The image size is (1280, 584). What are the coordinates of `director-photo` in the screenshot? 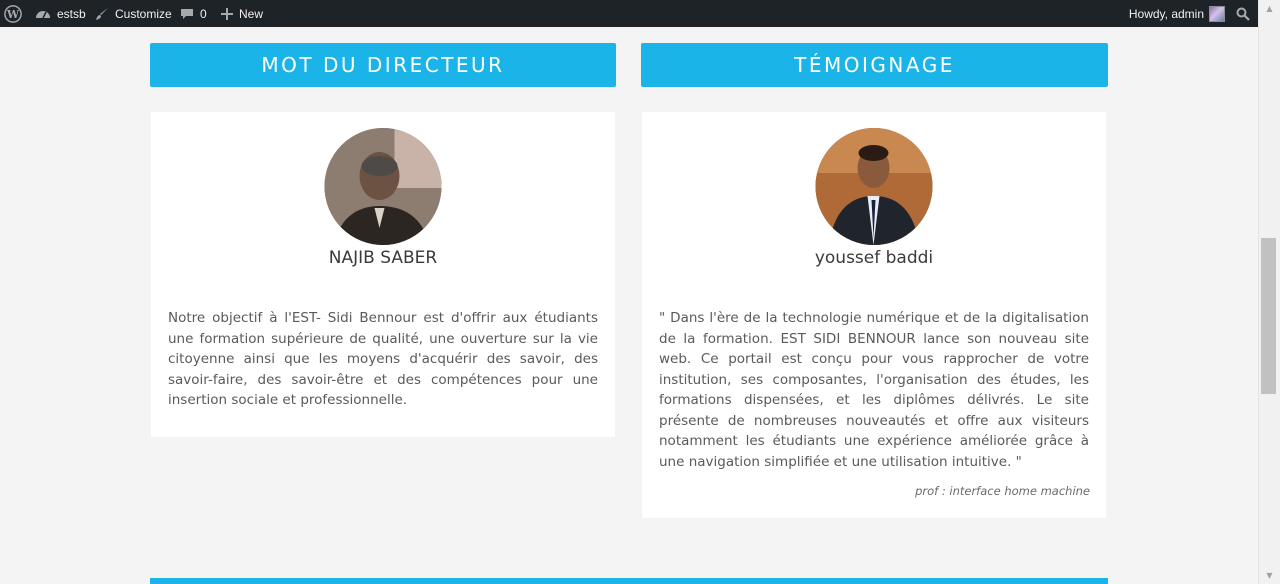 It's located at (383, 186).